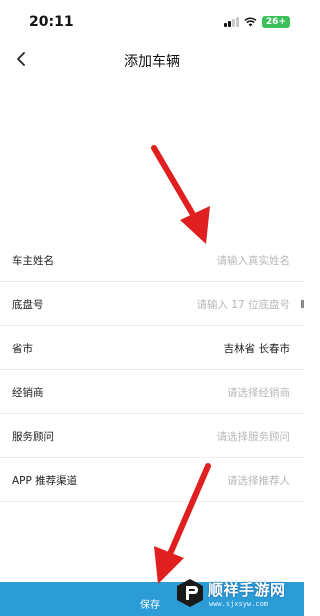 The image size is (320, 616). Describe the element at coordinates (231, 22) in the screenshot. I see `signal-icon` at that location.